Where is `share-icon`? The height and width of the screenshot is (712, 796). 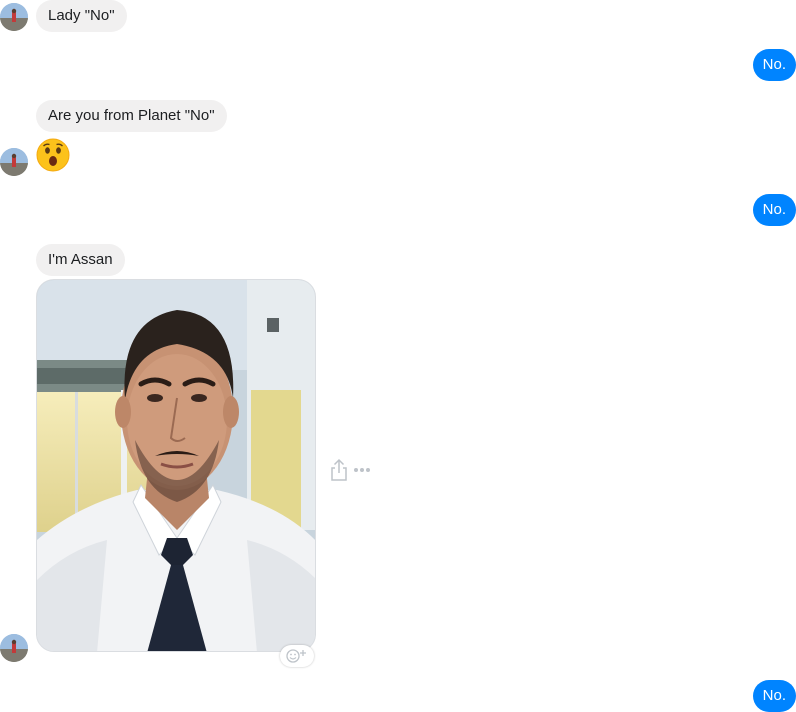 share-icon is located at coordinates (339, 470).